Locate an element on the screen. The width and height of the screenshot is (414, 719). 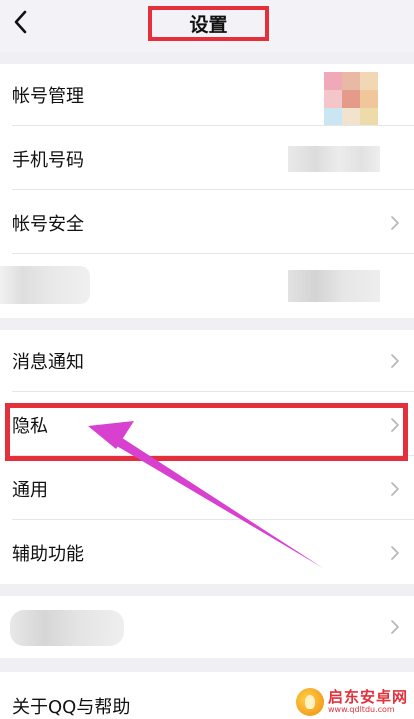
site-watermark: 启东安卓网 www.qdltdu.com is located at coordinates (351, 702).